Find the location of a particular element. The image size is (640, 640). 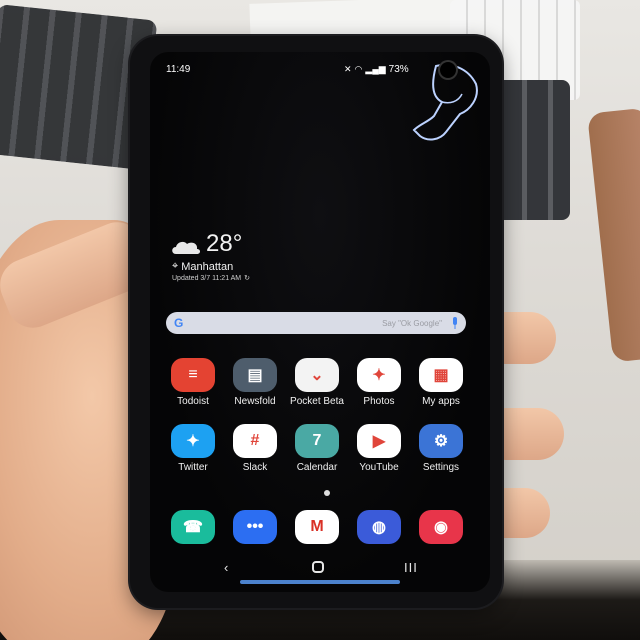

status-bar: 11:49 ✕ ◠ ▂▄▆ 73% is located at coordinates (320, 72).